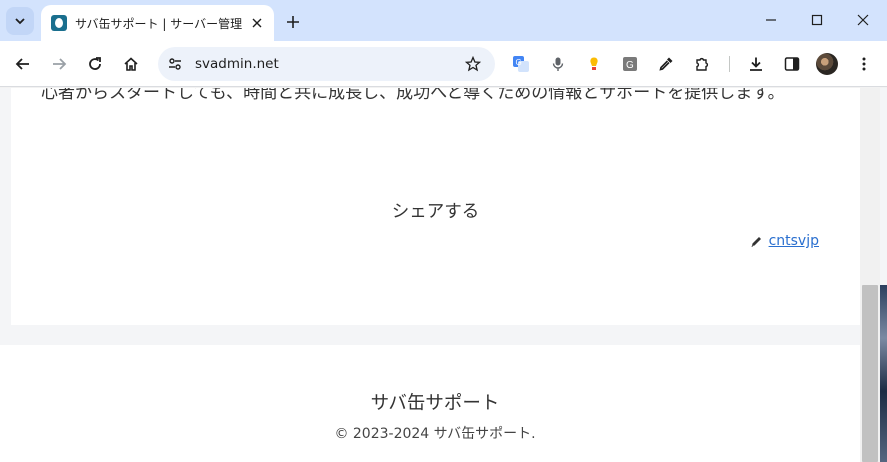  I want to click on lightbulb-icon, so click(594, 63).